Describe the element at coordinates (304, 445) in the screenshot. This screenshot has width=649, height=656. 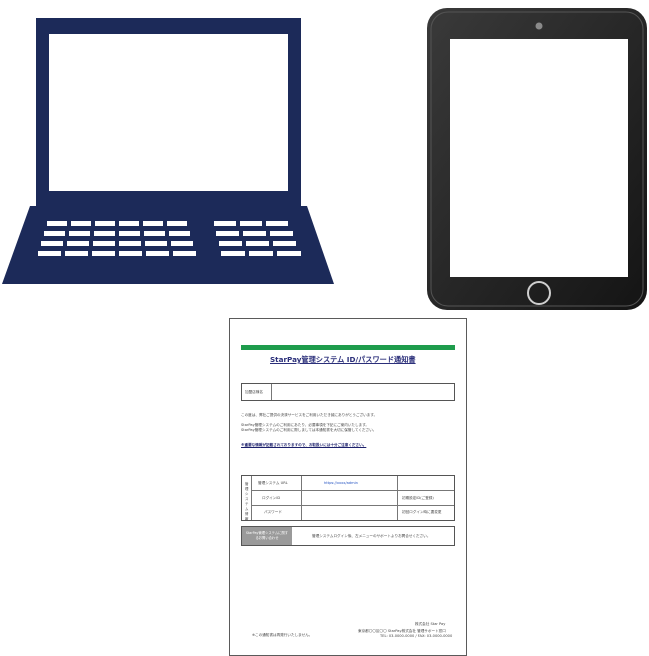
I see `notice-line: ※重要な情報が記載されておりますので、お取扱いには十分ご注意ください。` at that location.